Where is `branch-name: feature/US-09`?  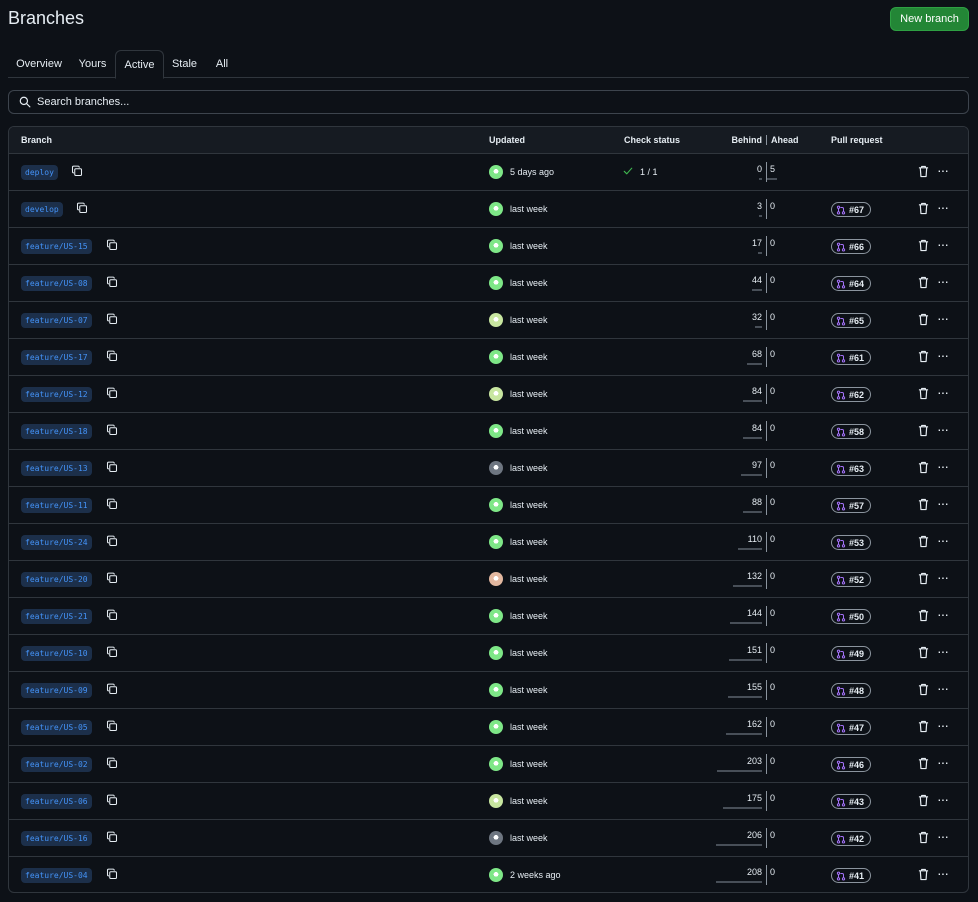 branch-name: feature/US-09 is located at coordinates (56, 690).